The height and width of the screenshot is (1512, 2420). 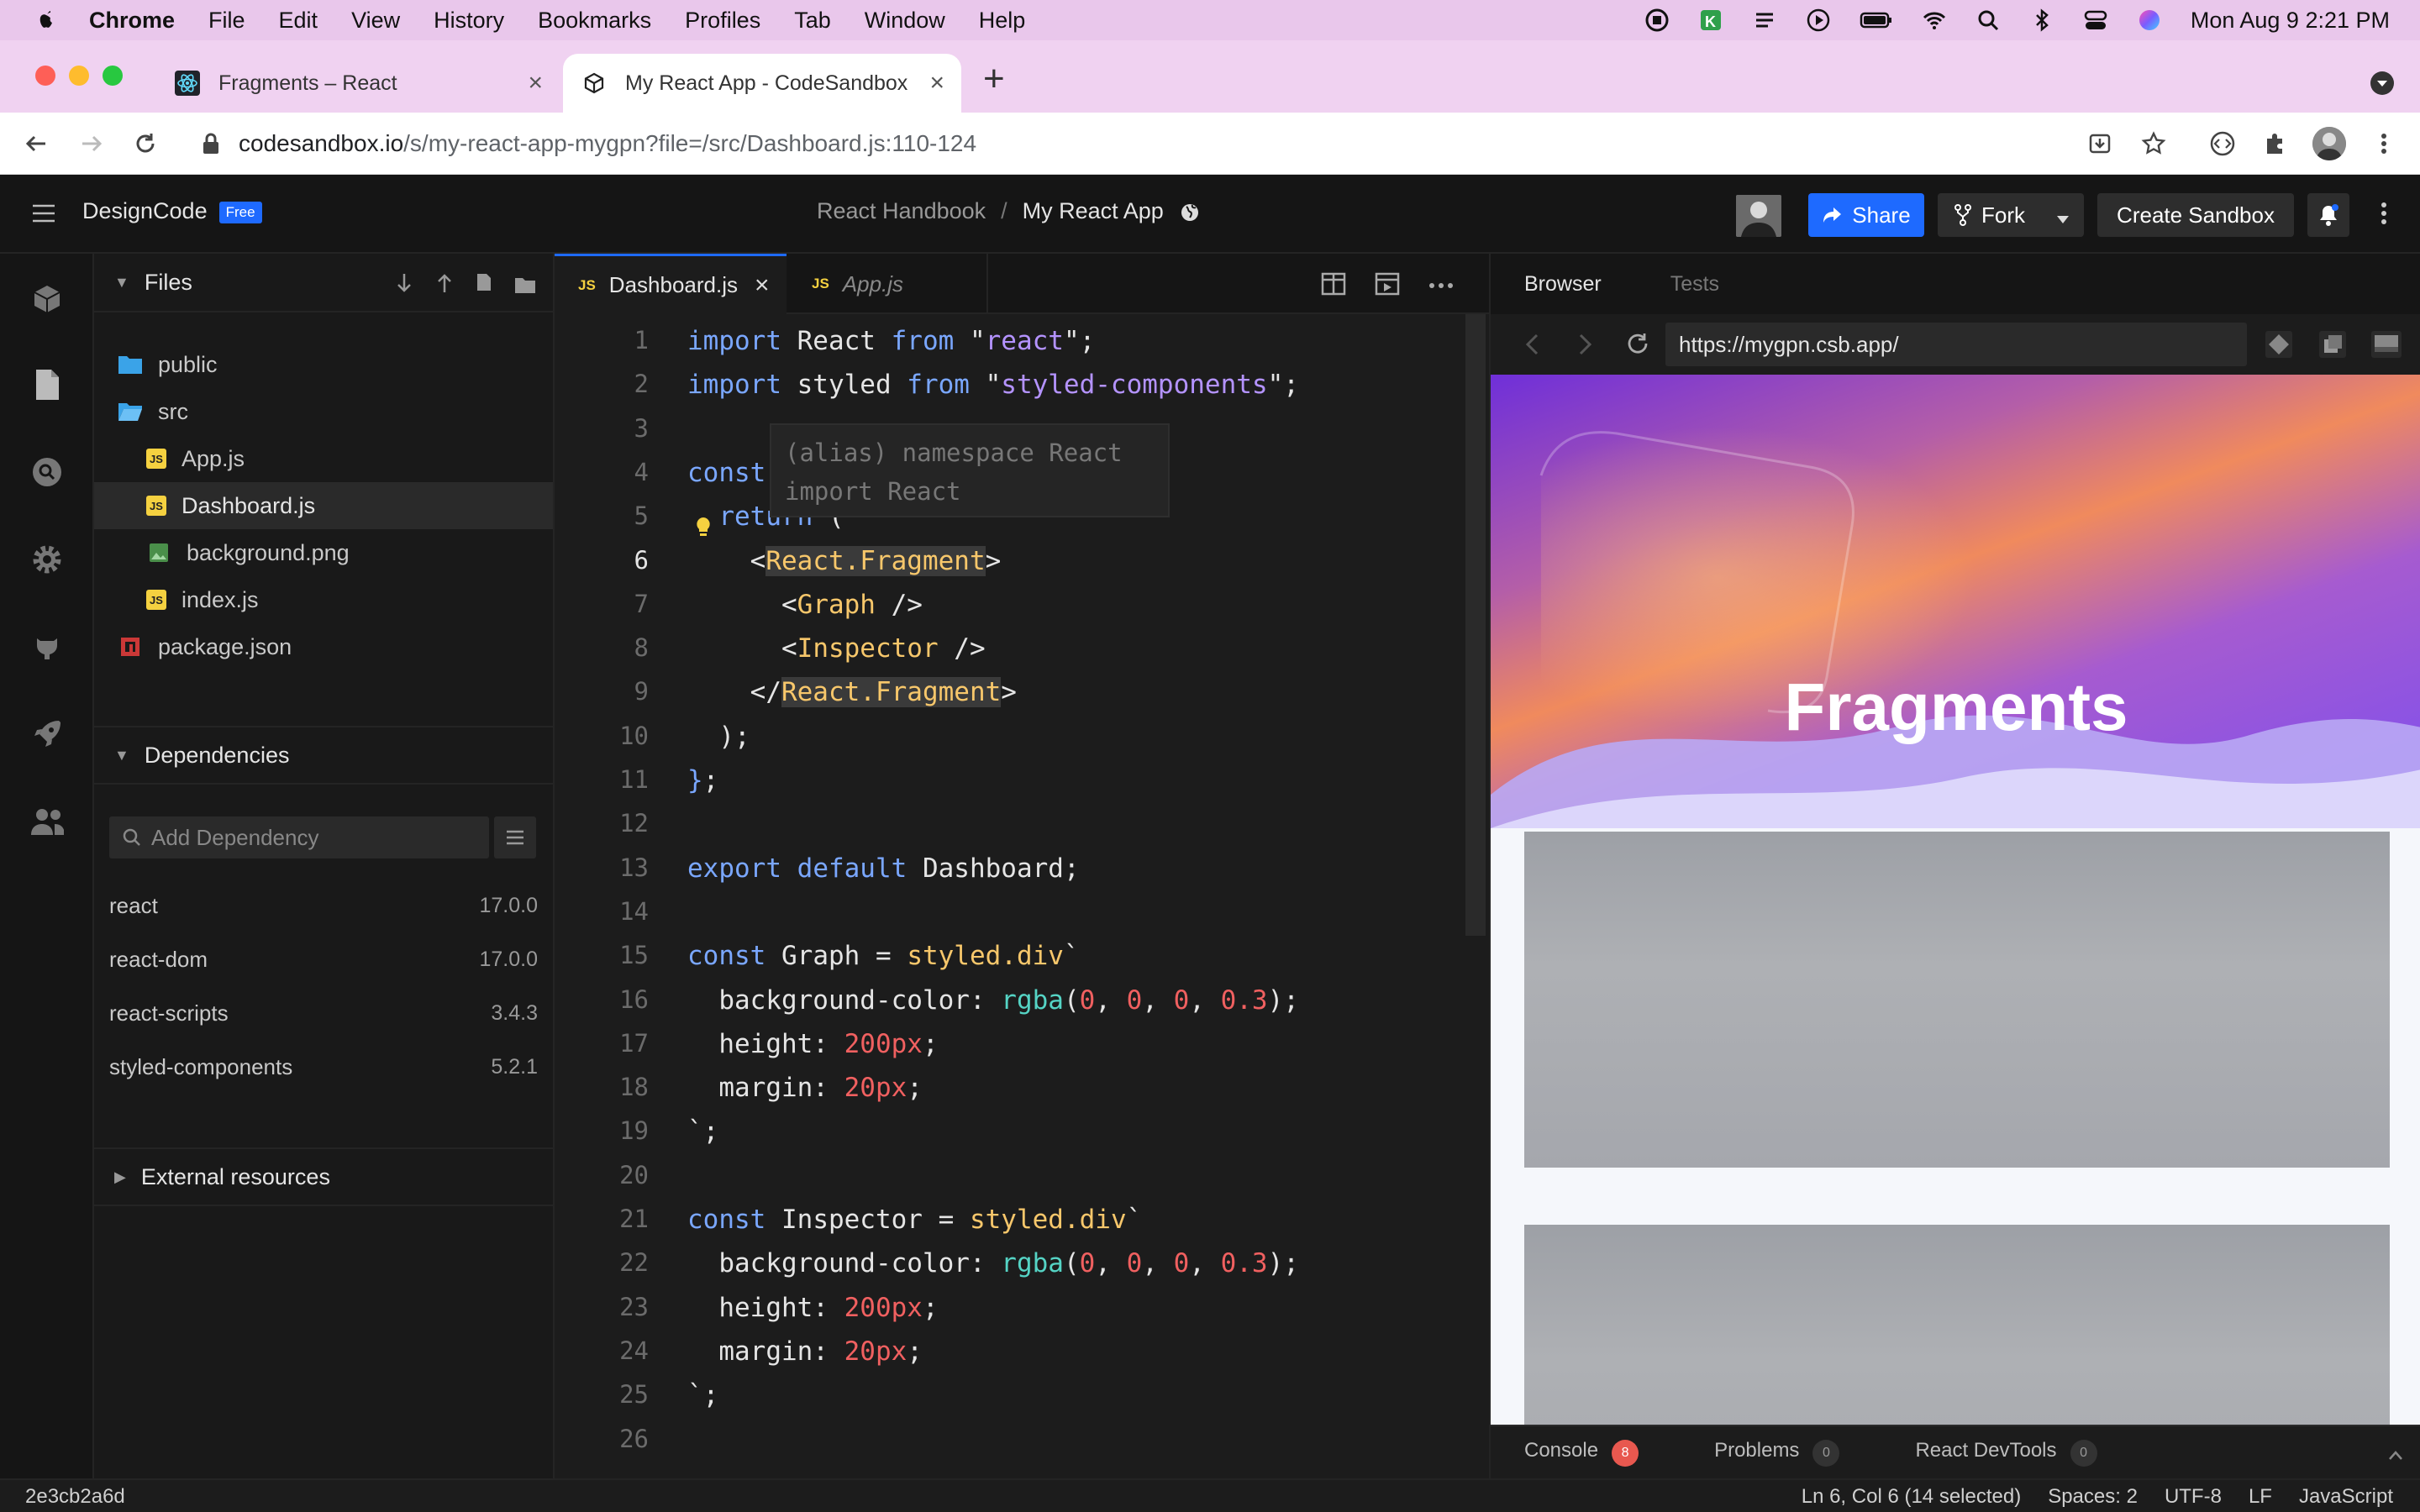 What do you see at coordinates (704, 529) in the screenshot?
I see `lightbulb-icon` at bounding box center [704, 529].